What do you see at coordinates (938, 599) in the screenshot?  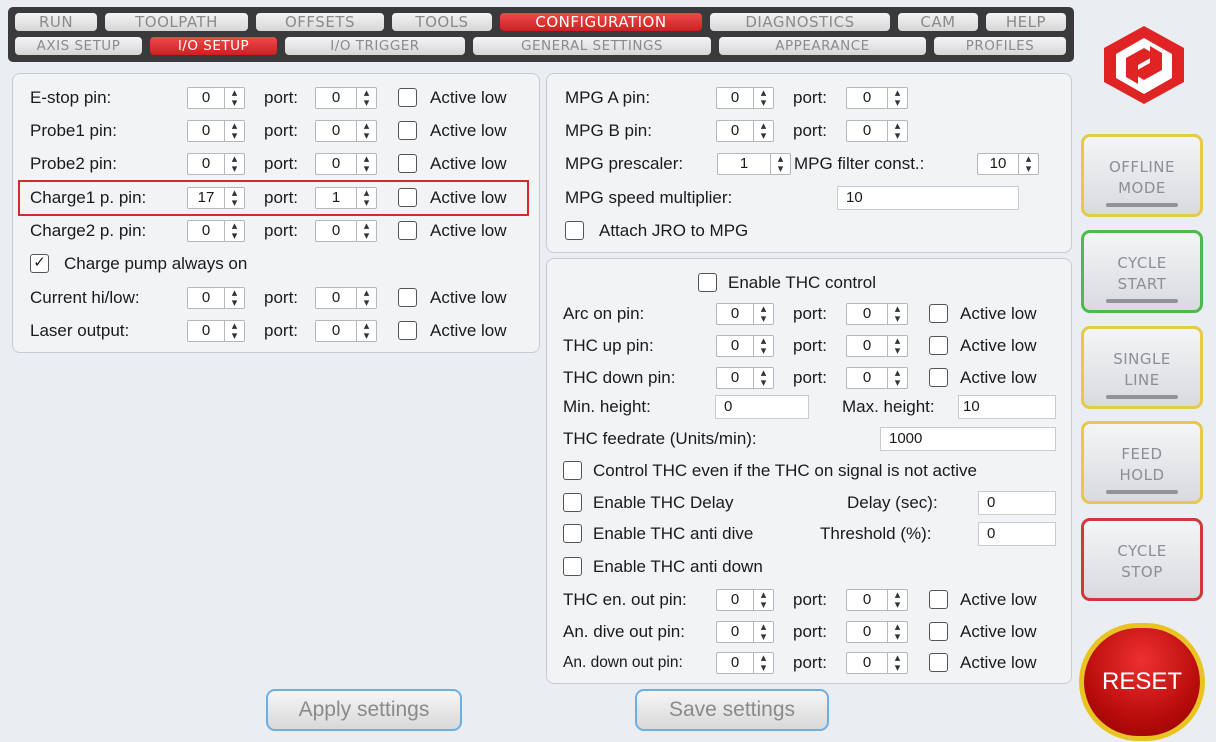 I see `thc-en-out-active-low-checkbox` at bounding box center [938, 599].